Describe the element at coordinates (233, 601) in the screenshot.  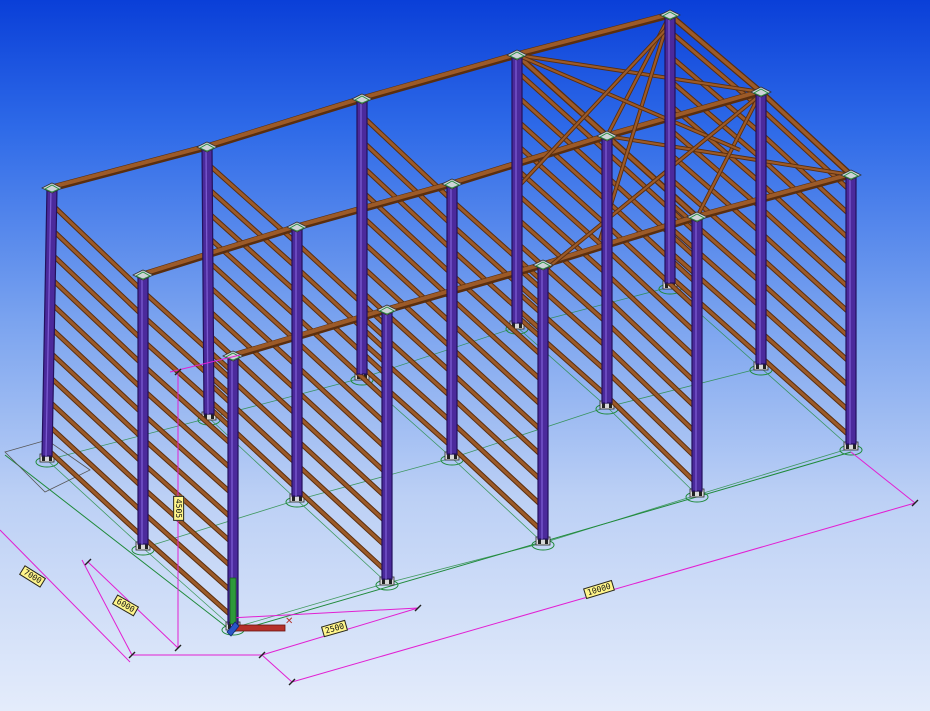
I see `ucs-y-axis` at that location.